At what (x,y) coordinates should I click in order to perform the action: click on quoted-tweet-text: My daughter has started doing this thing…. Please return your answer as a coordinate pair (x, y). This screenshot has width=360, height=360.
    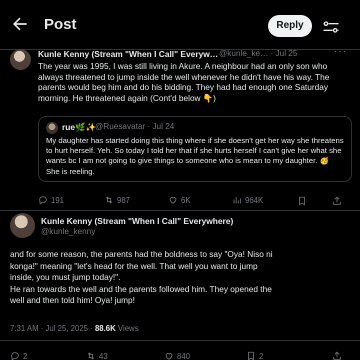
    Looking at the image, I should click on (195, 156).